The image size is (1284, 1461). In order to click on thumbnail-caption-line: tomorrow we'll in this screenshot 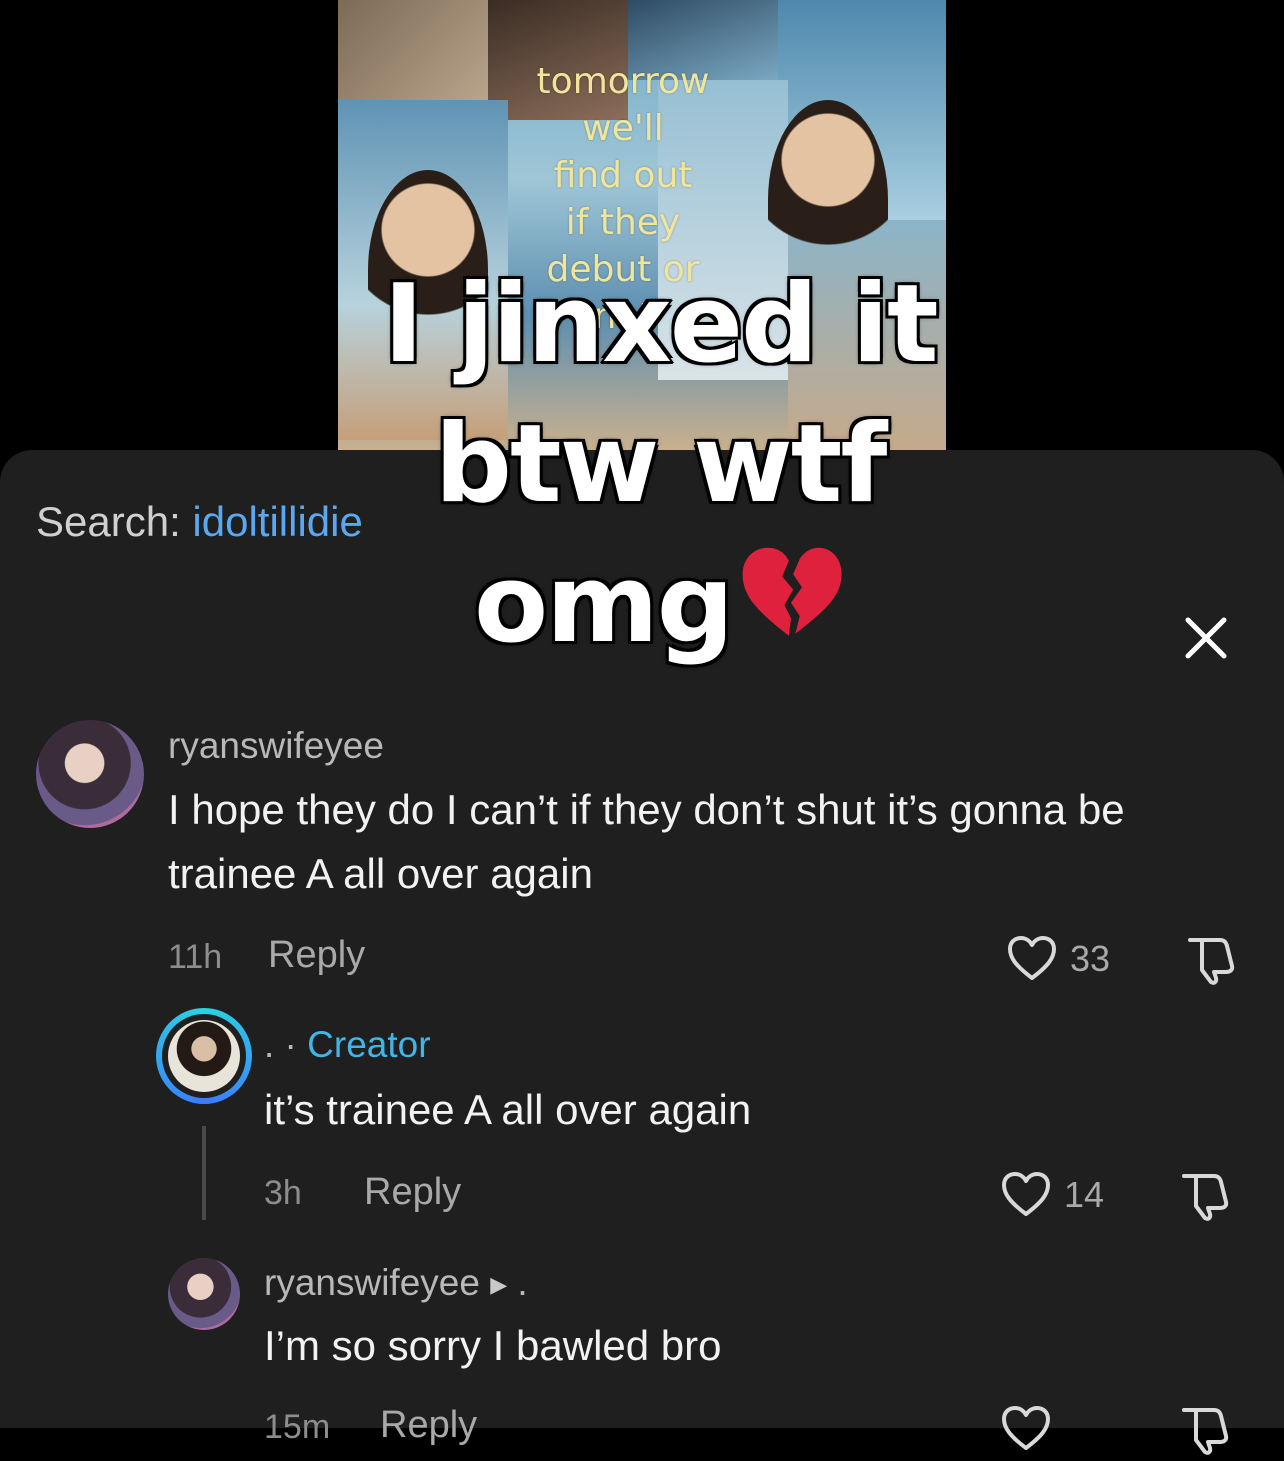, I will do `click(623, 105)`.